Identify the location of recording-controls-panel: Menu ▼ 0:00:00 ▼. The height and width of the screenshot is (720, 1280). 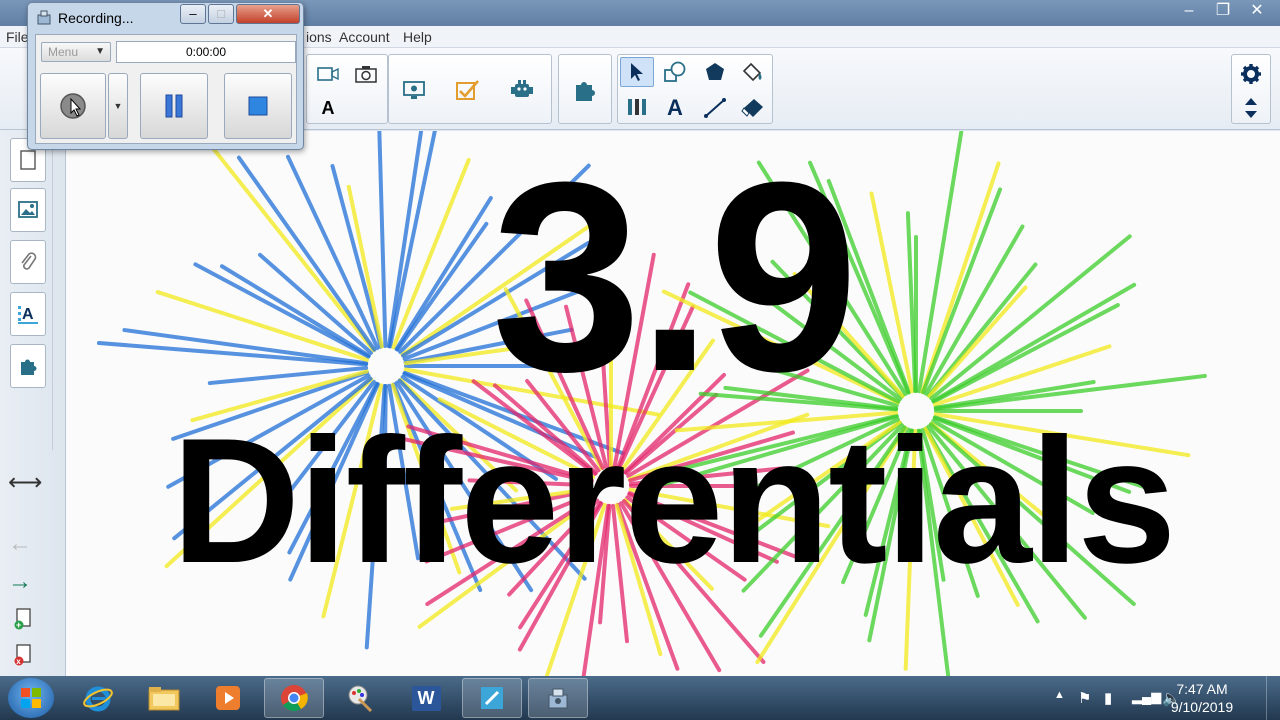
(166, 89).